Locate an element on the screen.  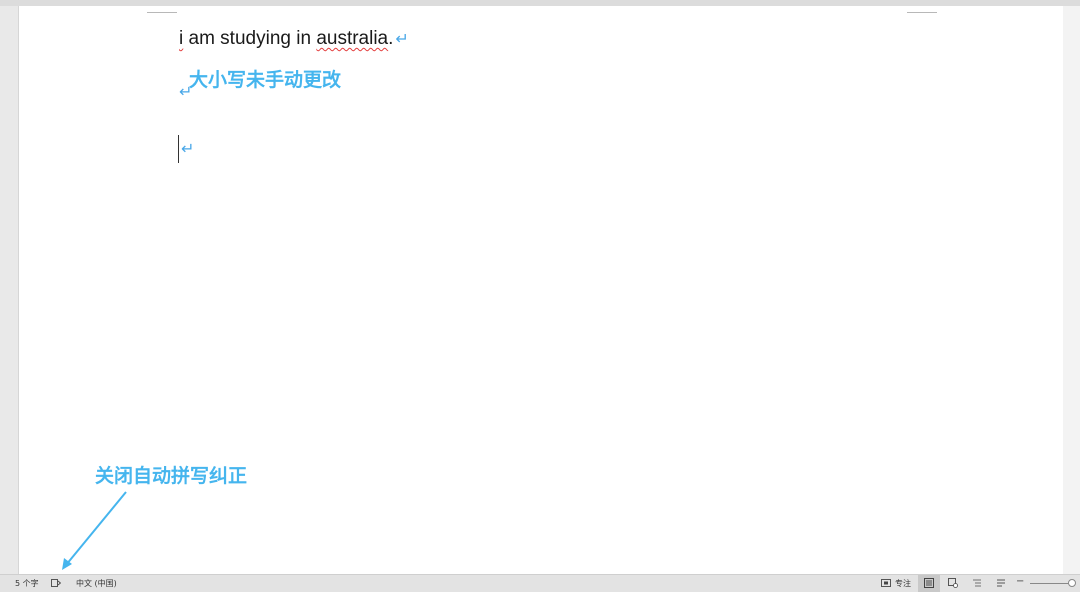
annotation-case-unchanged: 大小写未手动更改 is located at coordinates (265, 80).